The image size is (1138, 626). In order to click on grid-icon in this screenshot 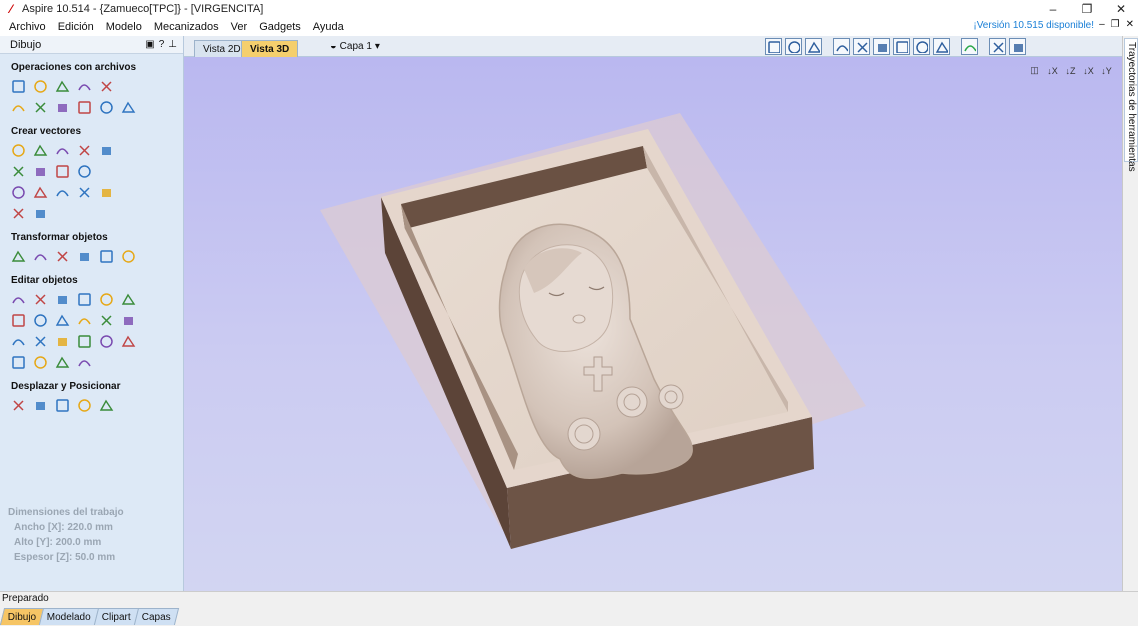, I will do `click(813, 46)`.